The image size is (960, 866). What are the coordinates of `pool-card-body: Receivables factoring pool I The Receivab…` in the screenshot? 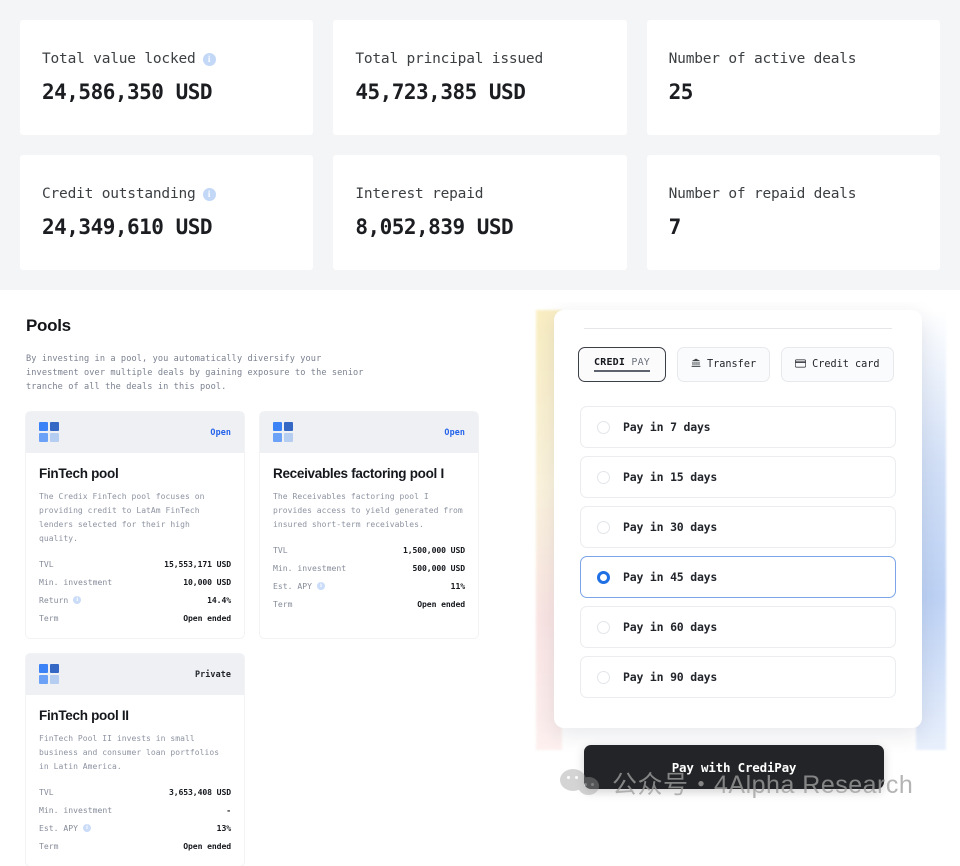 It's located at (369, 538).